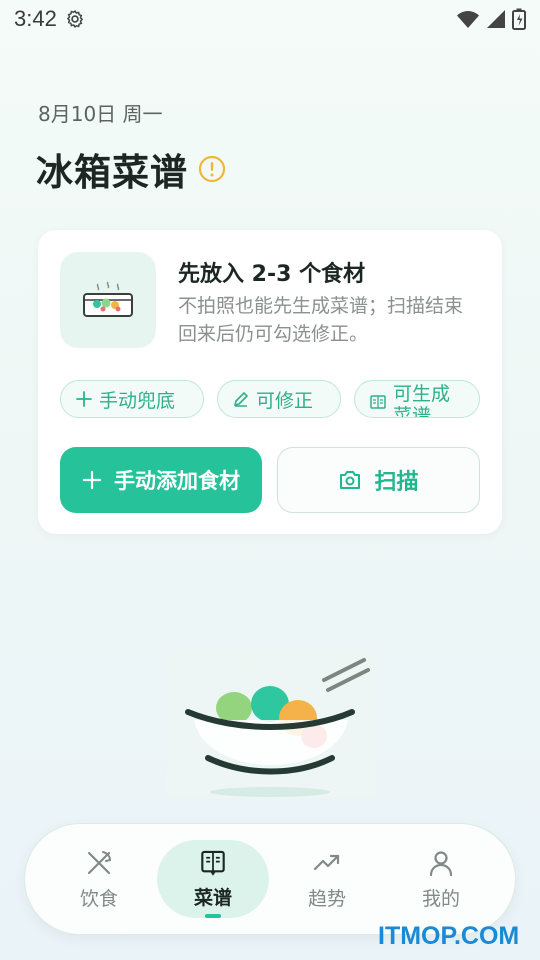 This screenshot has width=540, height=960. What do you see at coordinates (468, 19) in the screenshot?
I see `wifi-icon` at bounding box center [468, 19].